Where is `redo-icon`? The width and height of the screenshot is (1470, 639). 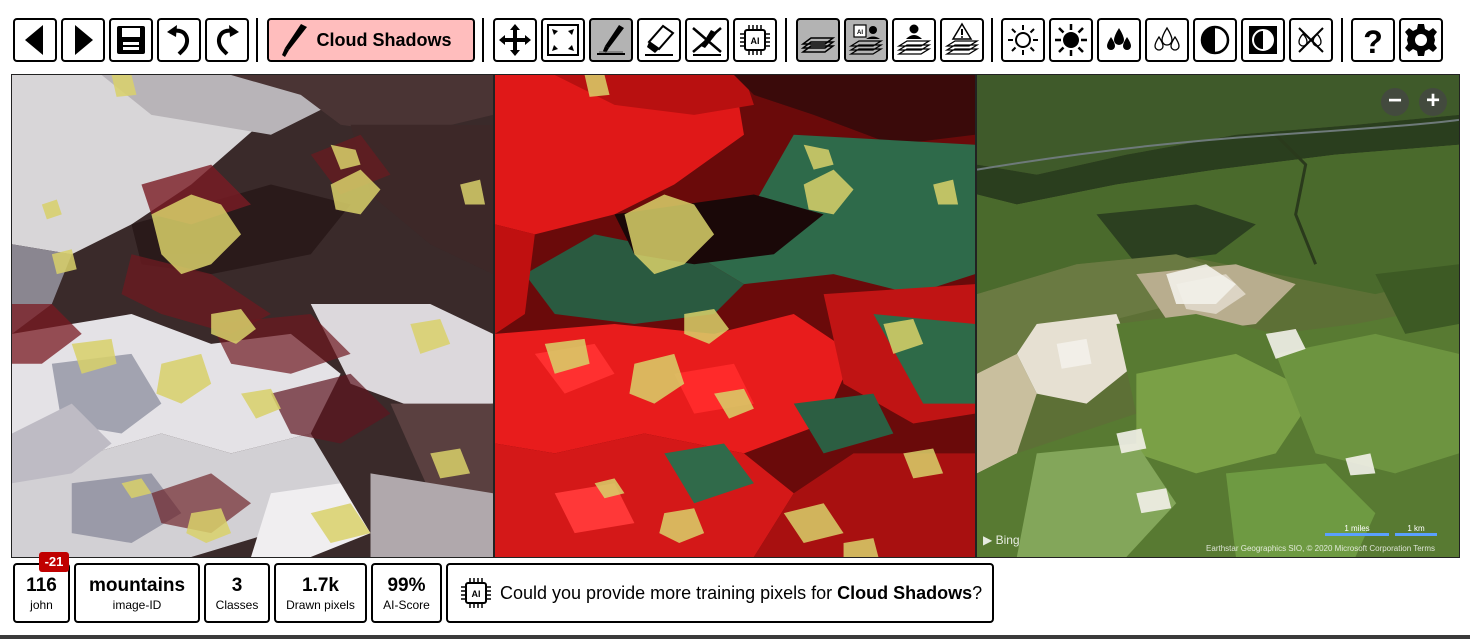
redo-icon is located at coordinates (227, 40).